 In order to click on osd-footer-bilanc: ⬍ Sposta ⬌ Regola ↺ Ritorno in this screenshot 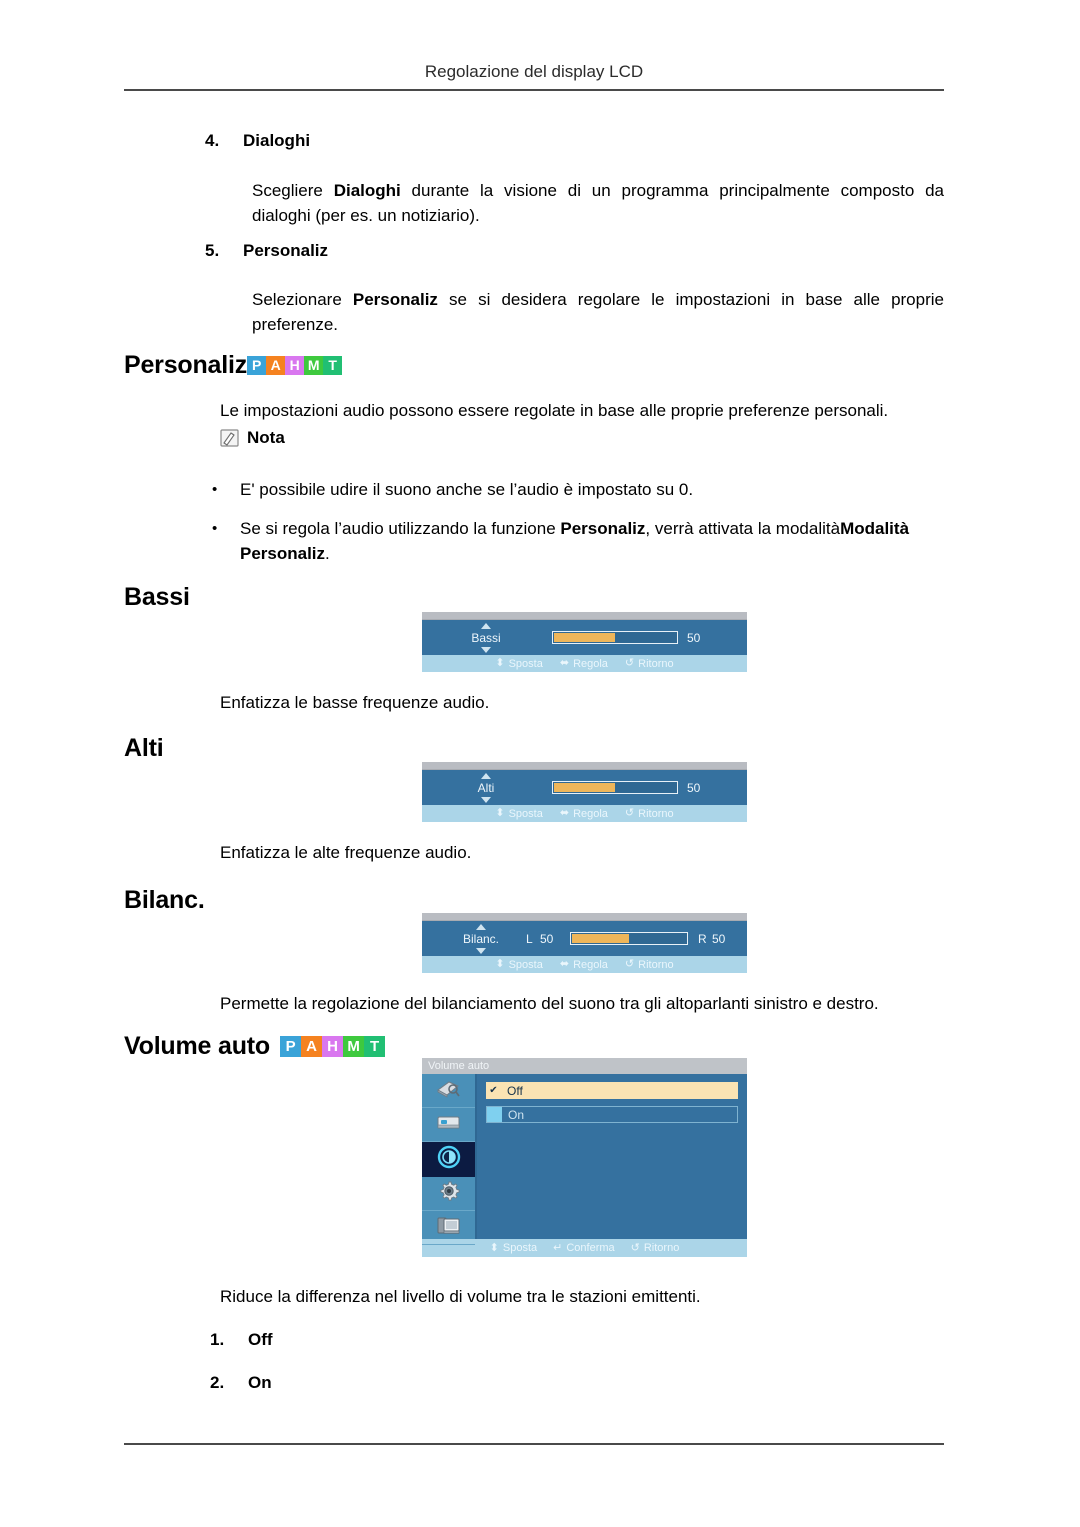, I will do `click(584, 964)`.